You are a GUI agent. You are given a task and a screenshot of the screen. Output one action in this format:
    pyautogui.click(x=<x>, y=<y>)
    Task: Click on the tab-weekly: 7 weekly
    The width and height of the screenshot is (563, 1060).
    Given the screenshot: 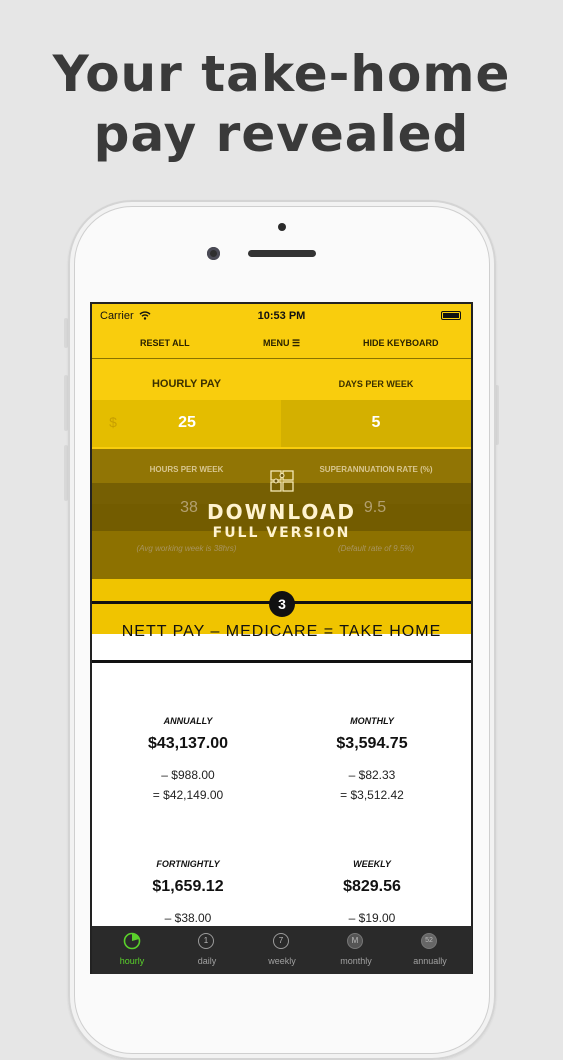 What is the action you would take?
    pyautogui.click(x=282, y=950)
    